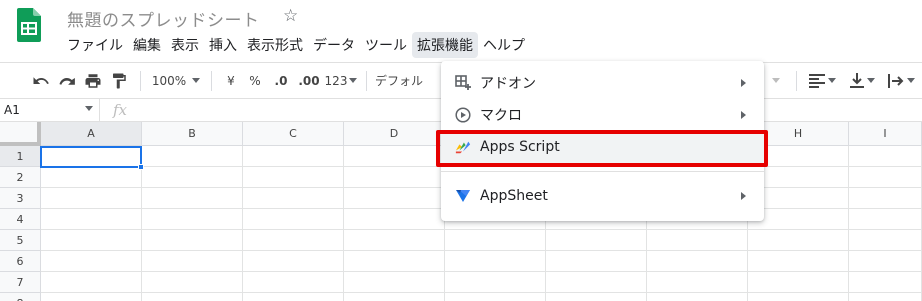 Image resolution: width=922 pixels, height=301 pixels. I want to click on select-all-corner, so click(20, 134).